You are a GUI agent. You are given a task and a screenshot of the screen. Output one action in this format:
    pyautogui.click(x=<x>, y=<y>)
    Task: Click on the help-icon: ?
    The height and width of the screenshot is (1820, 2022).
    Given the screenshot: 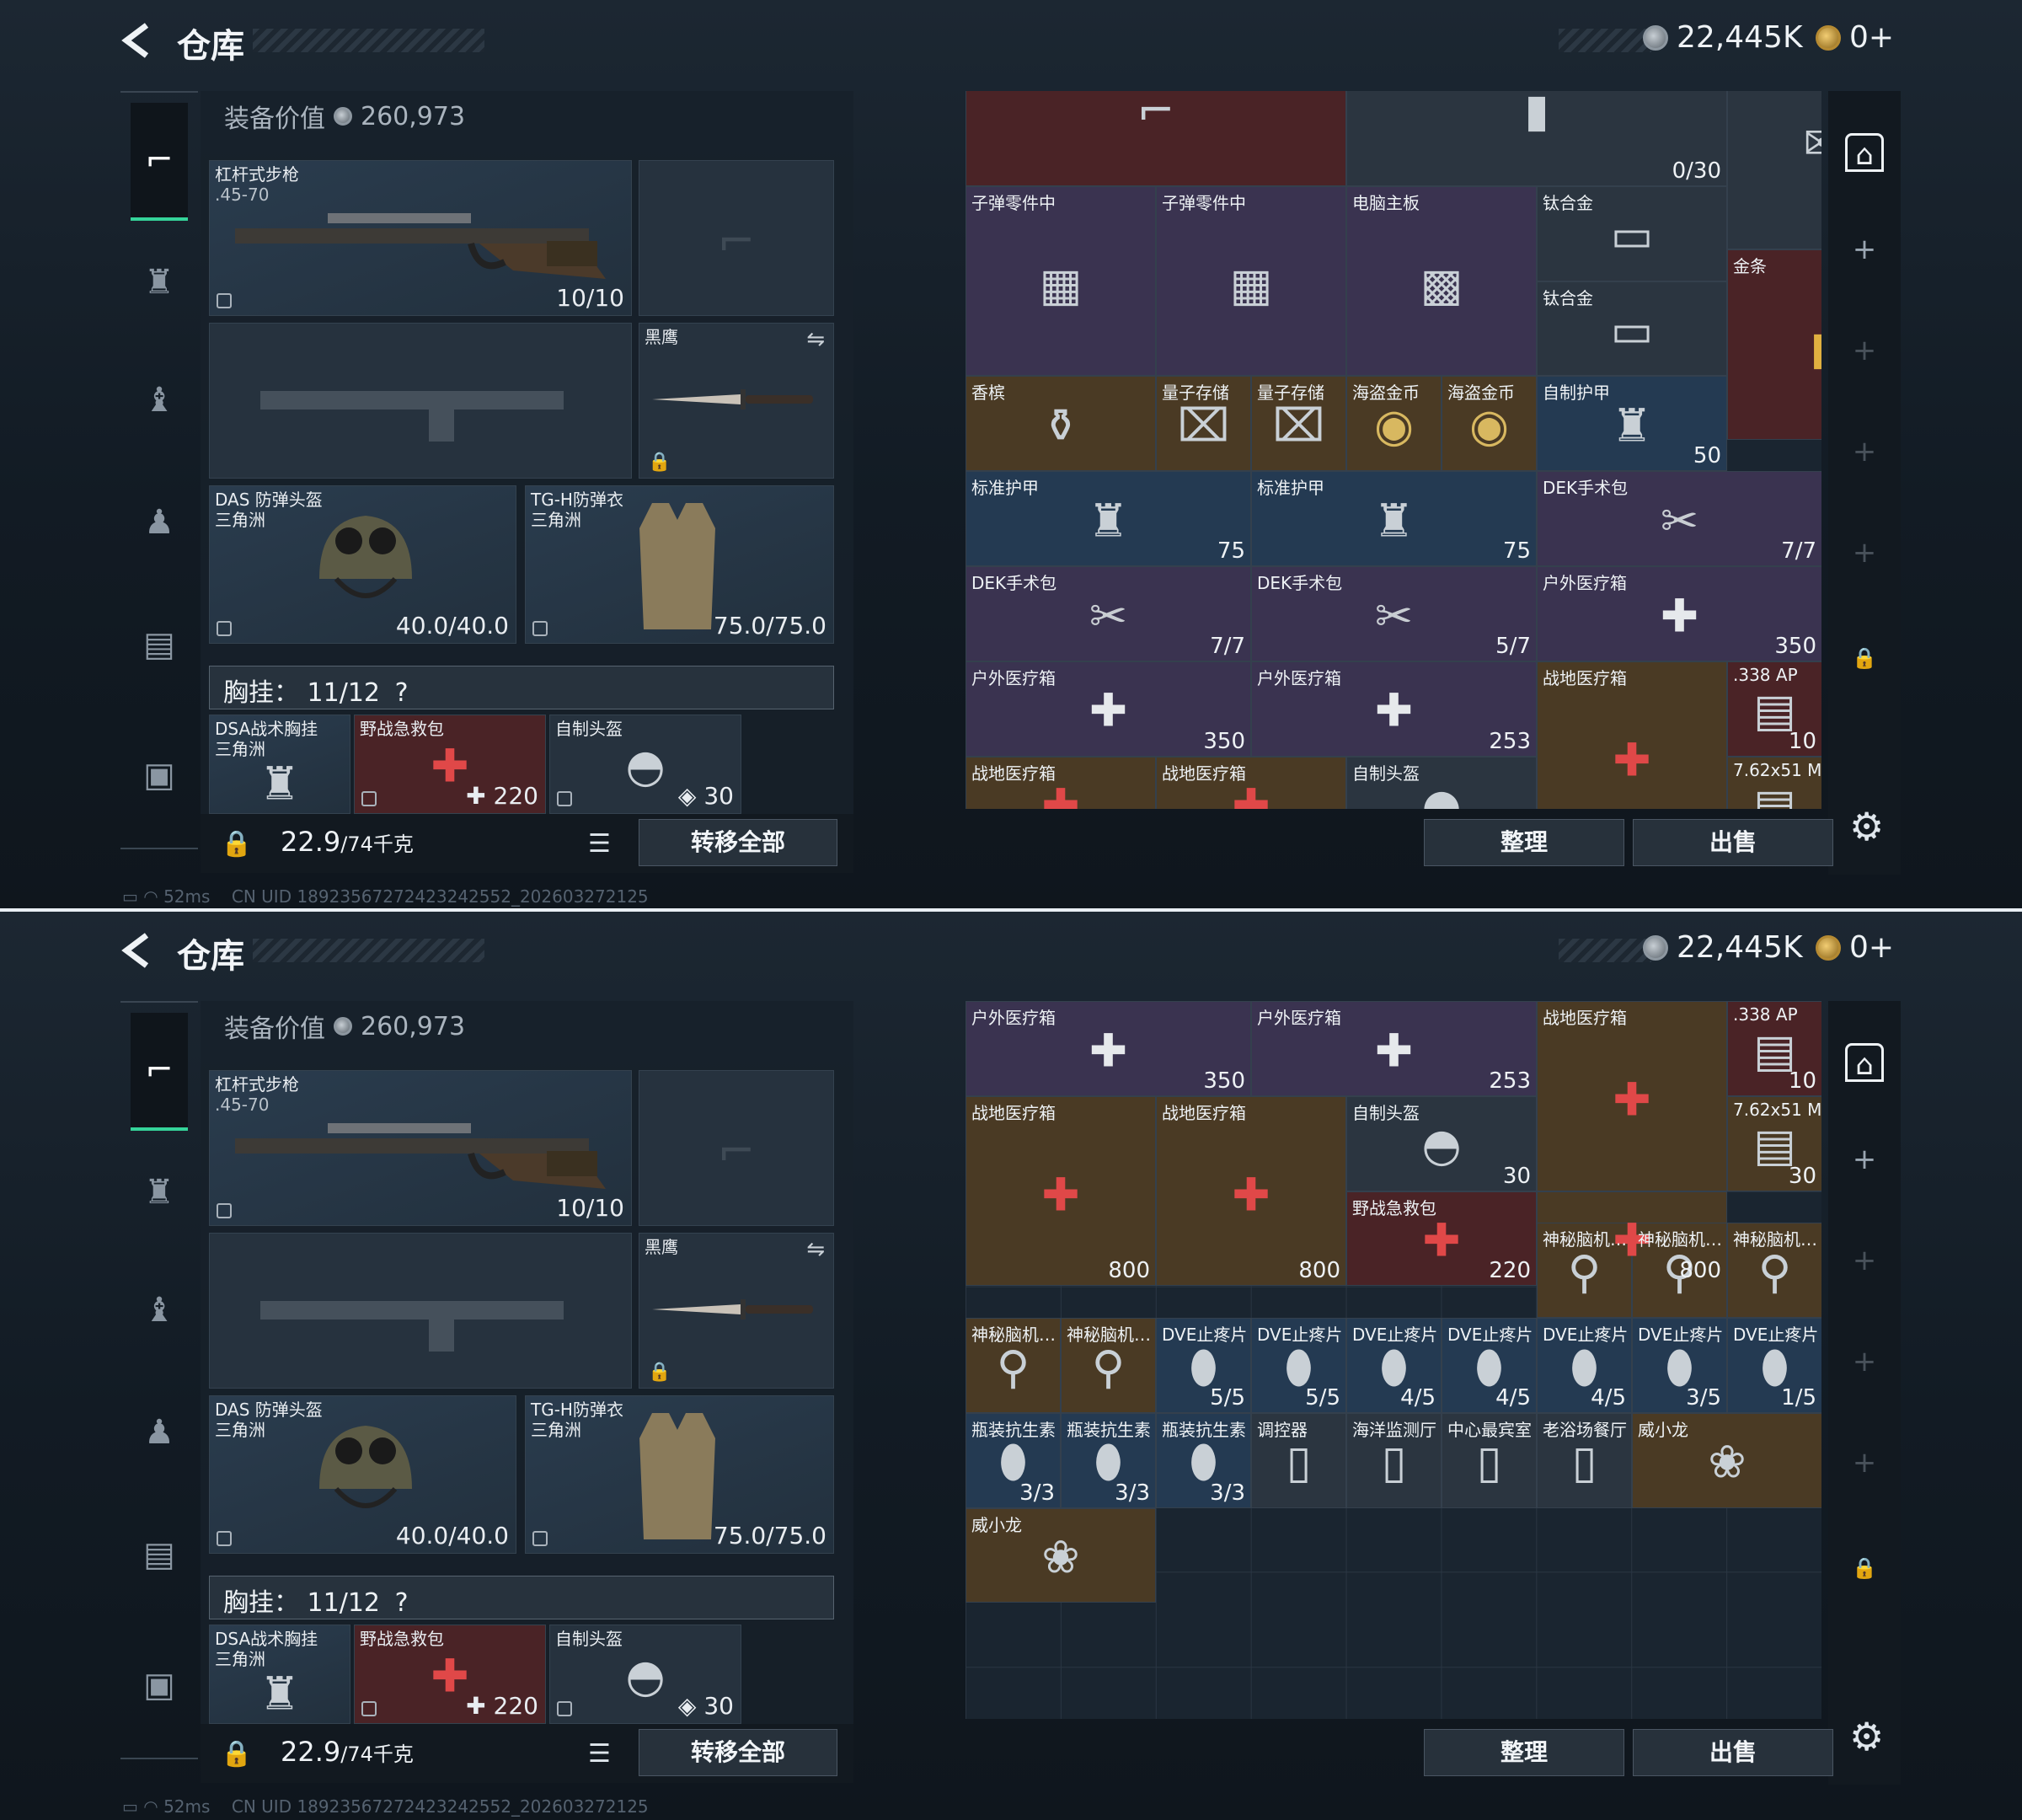 What is the action you would take?
    pyautogui.click(x=402, y=693)
    